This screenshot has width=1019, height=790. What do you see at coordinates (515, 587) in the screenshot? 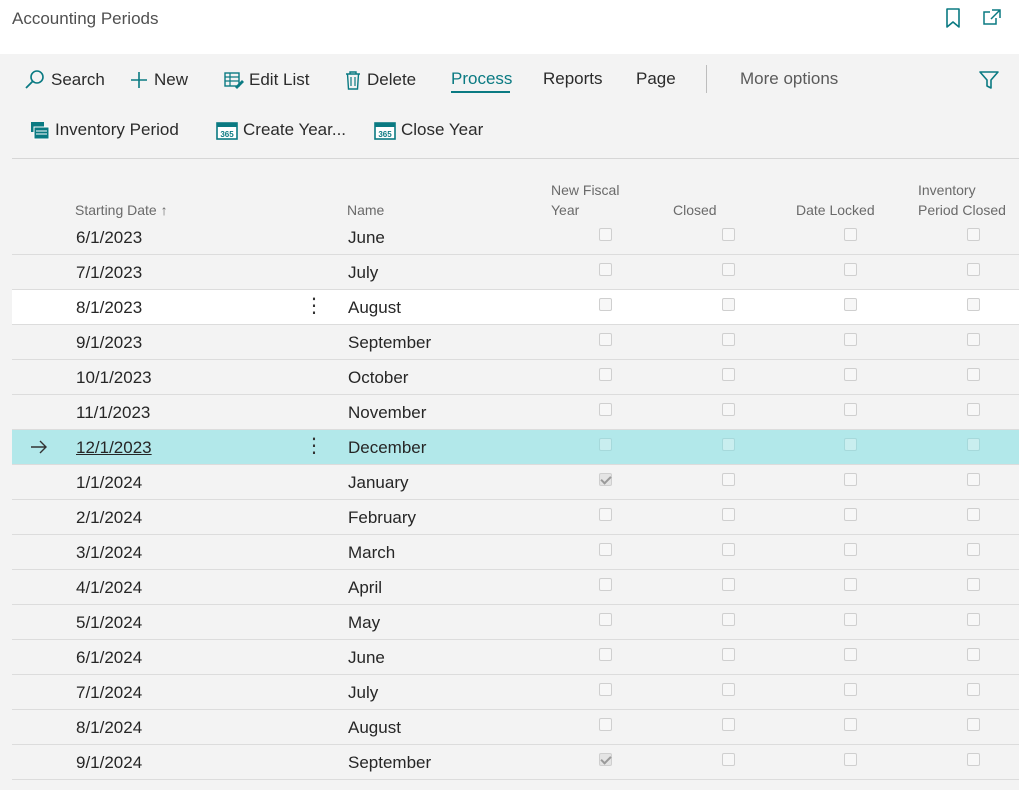
I see `table-row: 4/1/2024 April` at bounding box center [515, 587].